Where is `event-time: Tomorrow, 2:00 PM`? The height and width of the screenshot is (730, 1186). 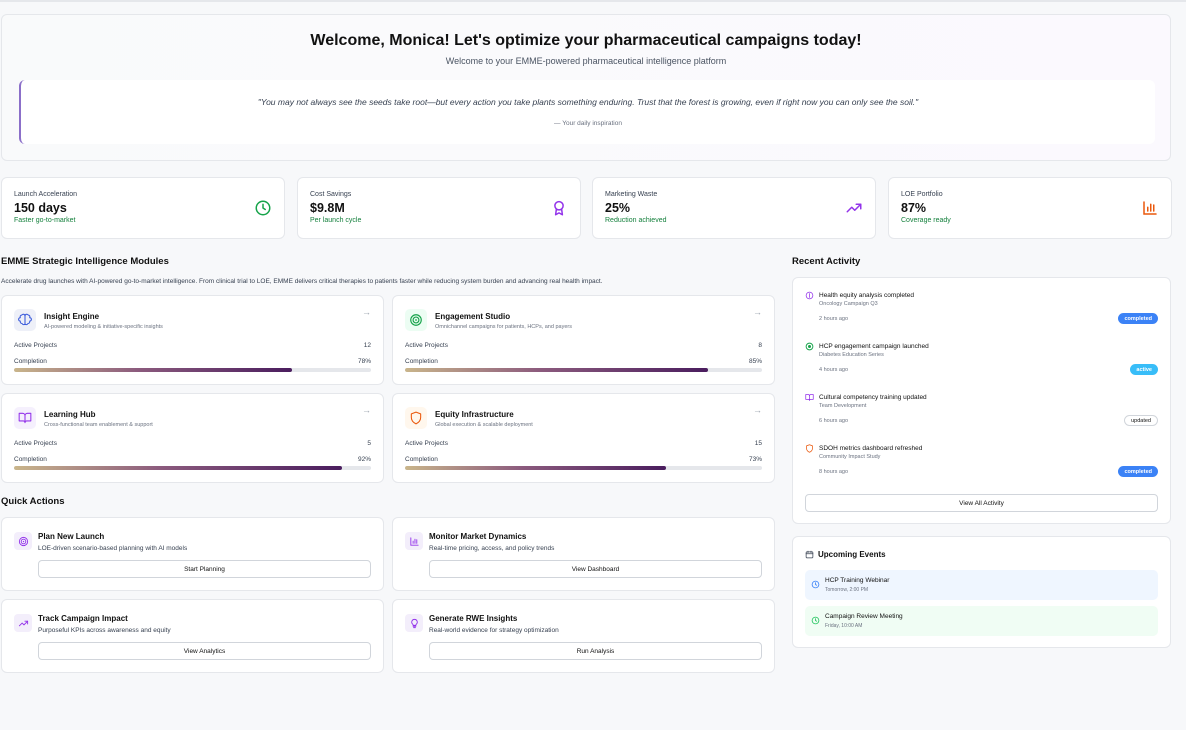
event-time: Tomorrow, 2:00 PM is located at coordinates (847, 590).